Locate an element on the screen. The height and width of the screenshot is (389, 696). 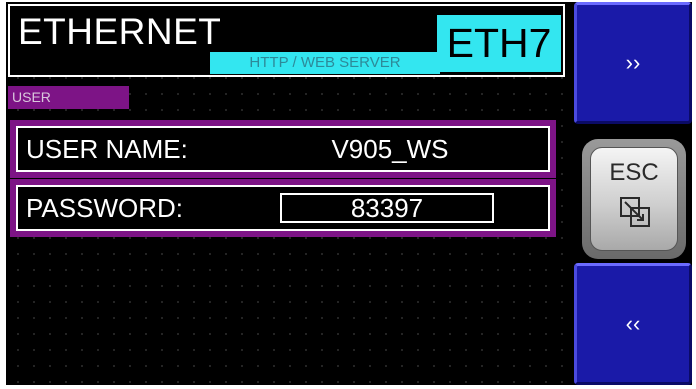
double-chevron-right-icon: ›› is located at coordinates (633, 62).